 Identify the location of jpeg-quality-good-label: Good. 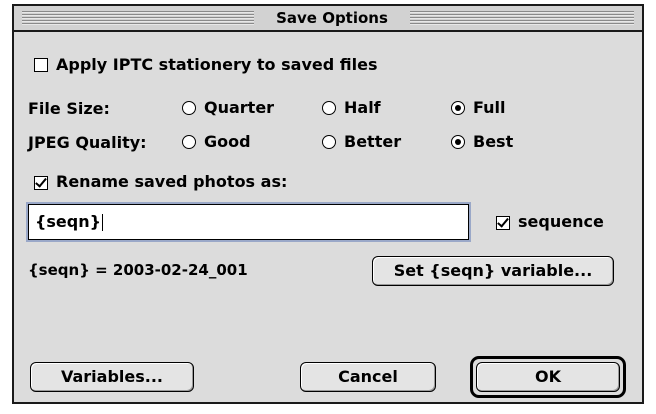
(227, 141).